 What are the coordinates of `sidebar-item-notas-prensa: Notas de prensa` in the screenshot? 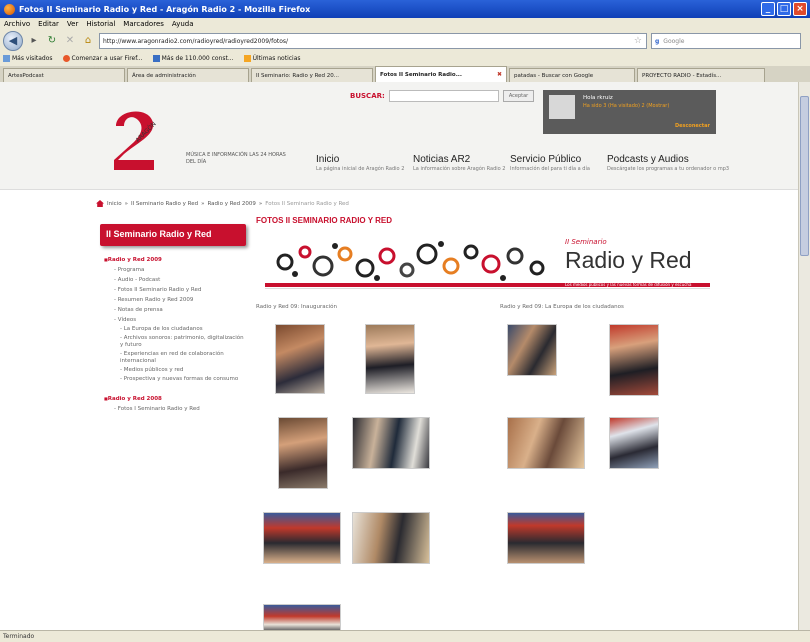 It's located at (174, 310).